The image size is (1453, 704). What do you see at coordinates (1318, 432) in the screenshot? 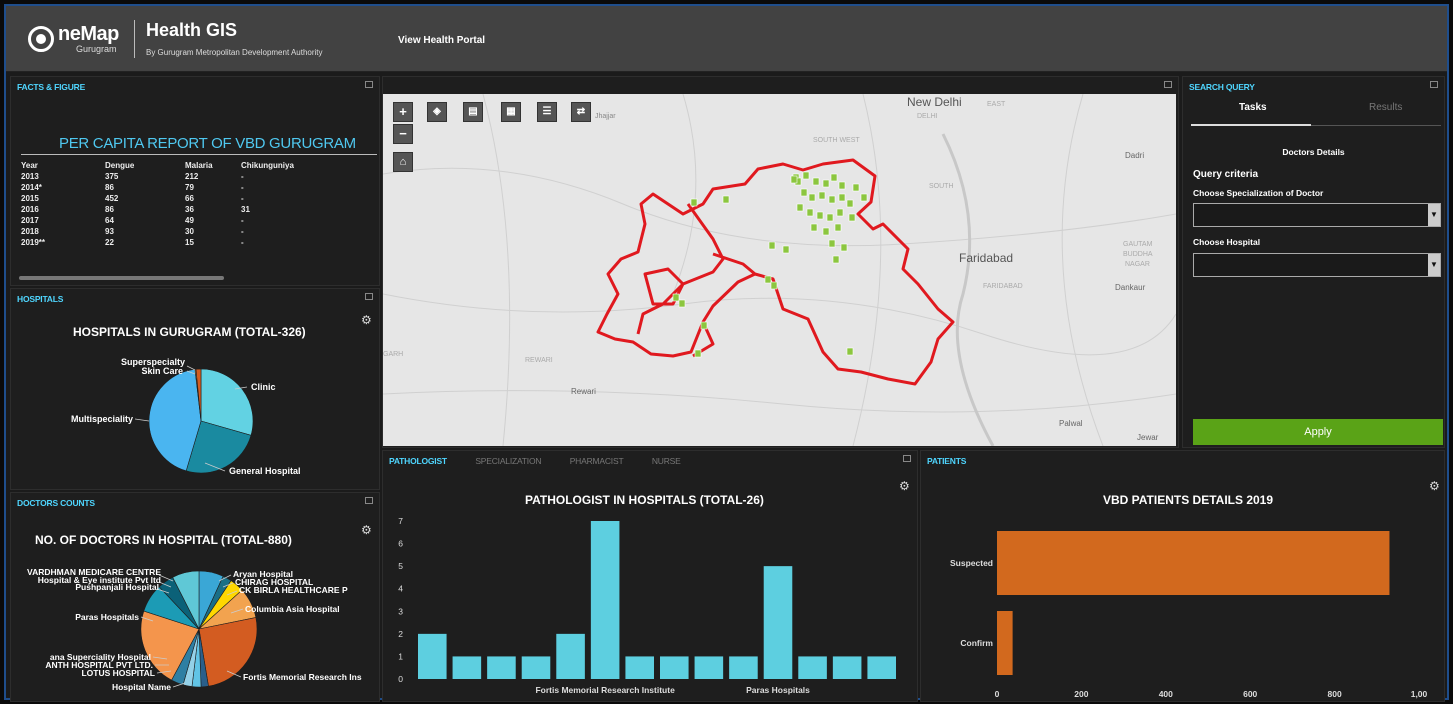
I see `apply-button: Apply` at bounding box center [1318, 432].